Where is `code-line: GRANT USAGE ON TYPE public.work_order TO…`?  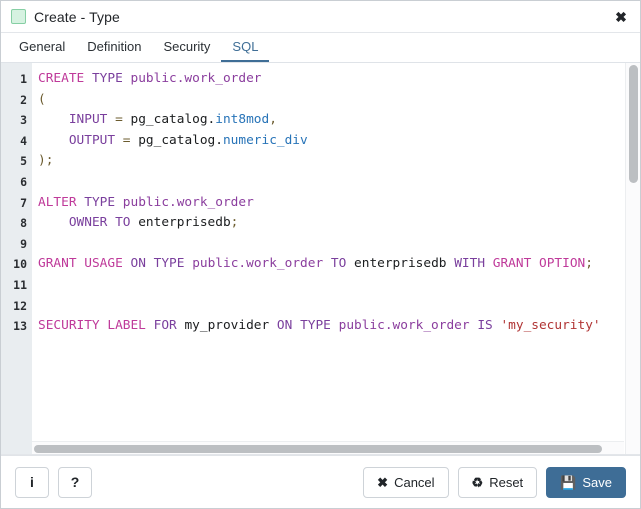
code-line: GRANT USAGE ON TYPE public.work_order TO… is located at coordinates (315, 264).